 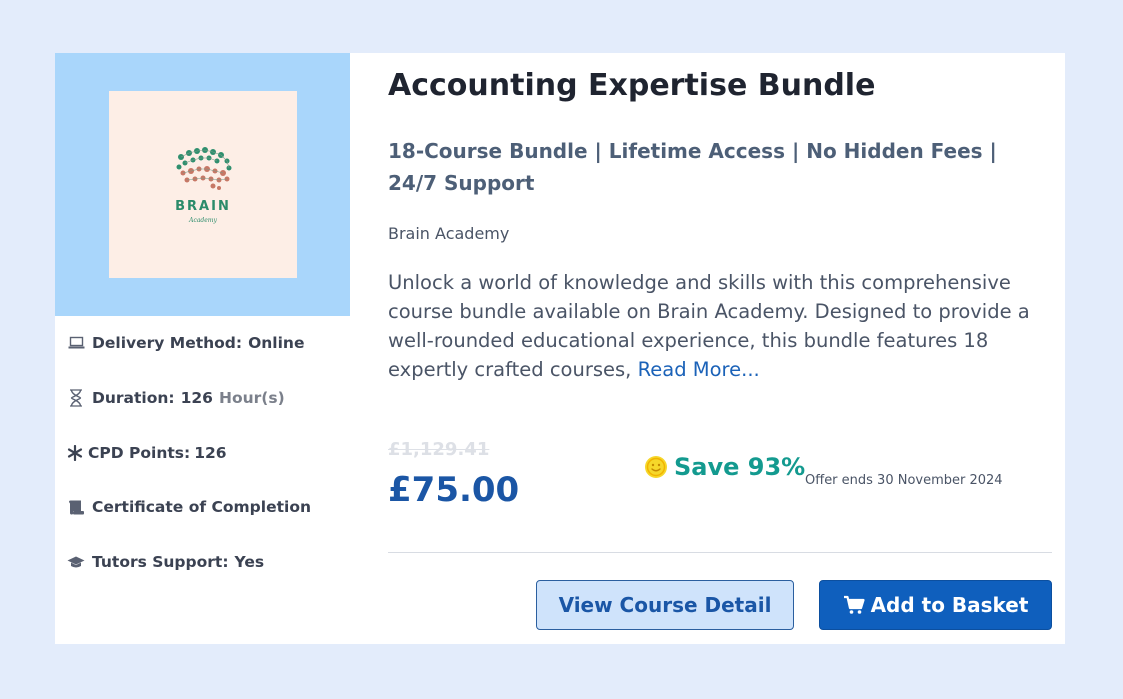 What do you see at coordinates (76, 562) in the screenshot?
I see `graduation-cap-icon` at bounding box center [76, 562].